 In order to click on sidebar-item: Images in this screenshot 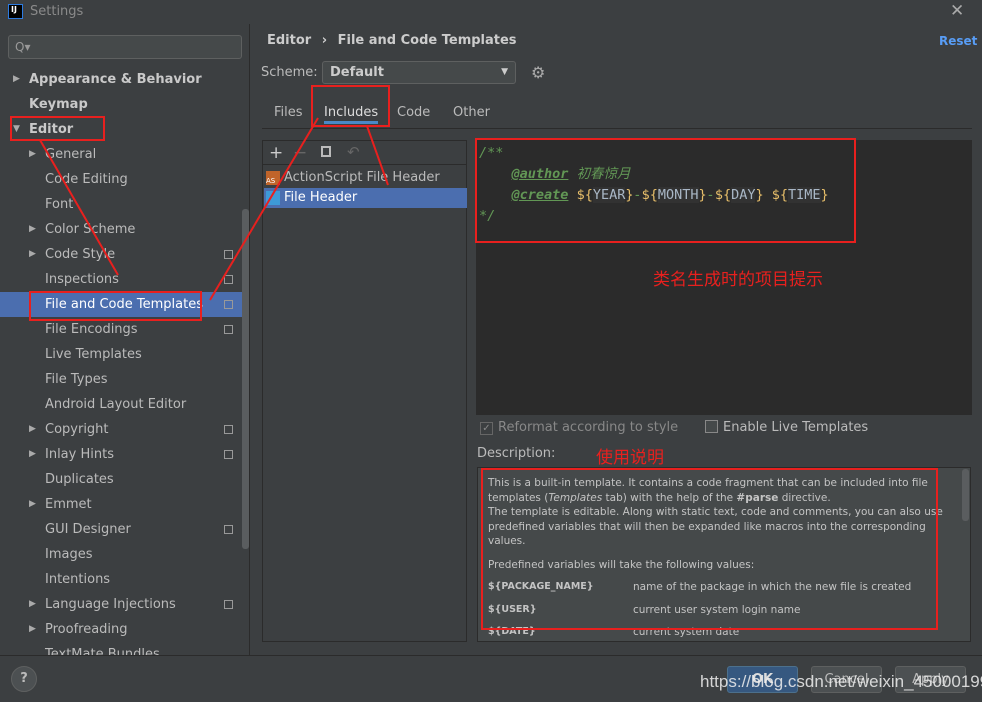, I will do `click(120, 554)`.